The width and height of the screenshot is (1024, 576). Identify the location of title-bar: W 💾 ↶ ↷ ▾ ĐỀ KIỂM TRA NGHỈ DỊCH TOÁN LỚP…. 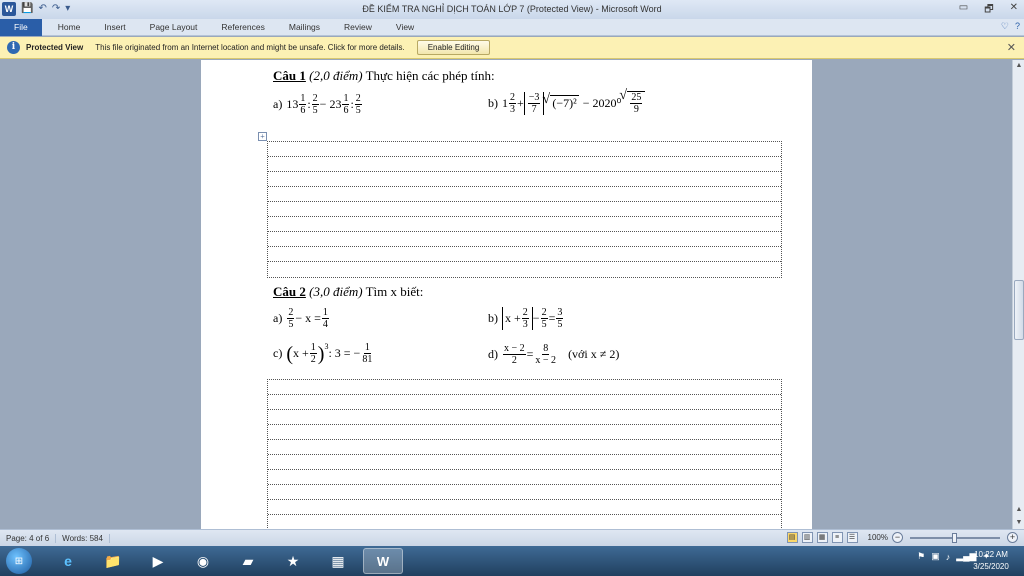
(512, 9).